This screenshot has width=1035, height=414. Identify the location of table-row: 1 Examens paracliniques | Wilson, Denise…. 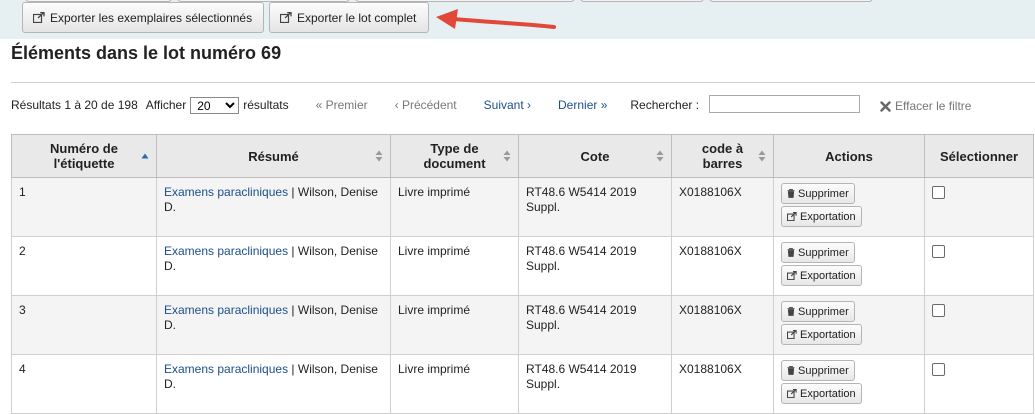
(522, 207).